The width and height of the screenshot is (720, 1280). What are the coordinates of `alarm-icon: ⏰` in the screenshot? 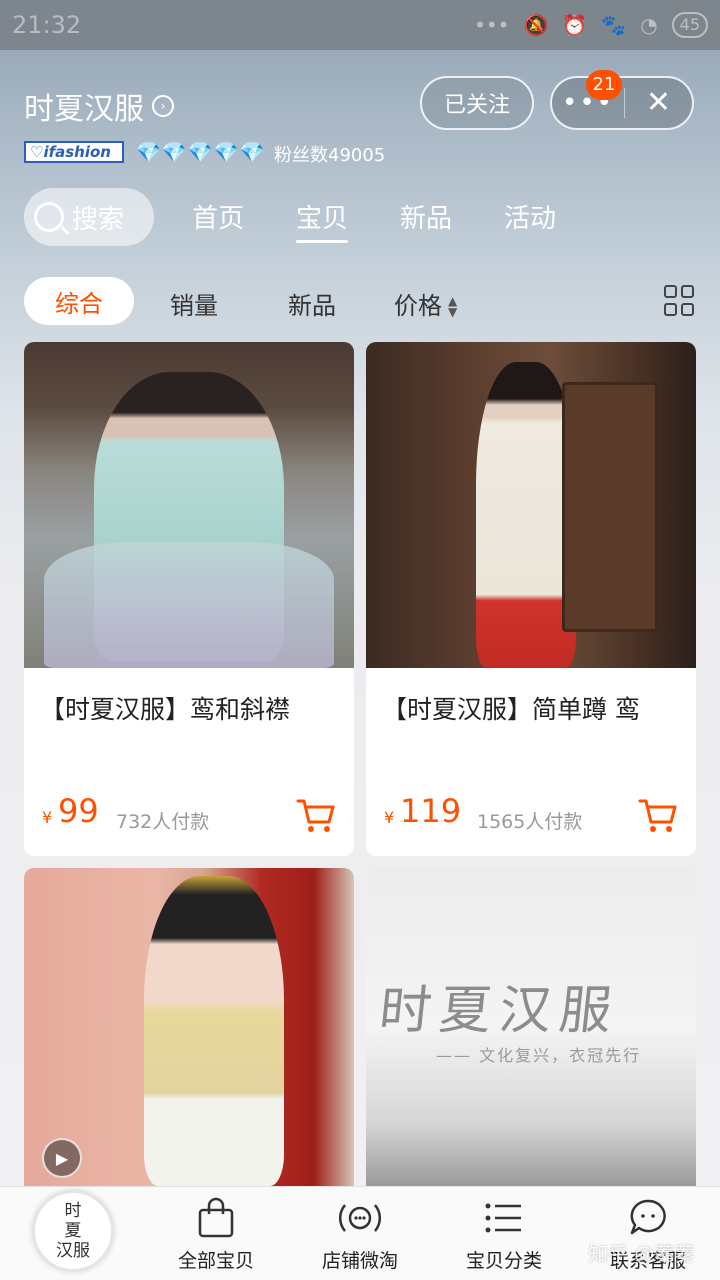 It's located at (575, 25).